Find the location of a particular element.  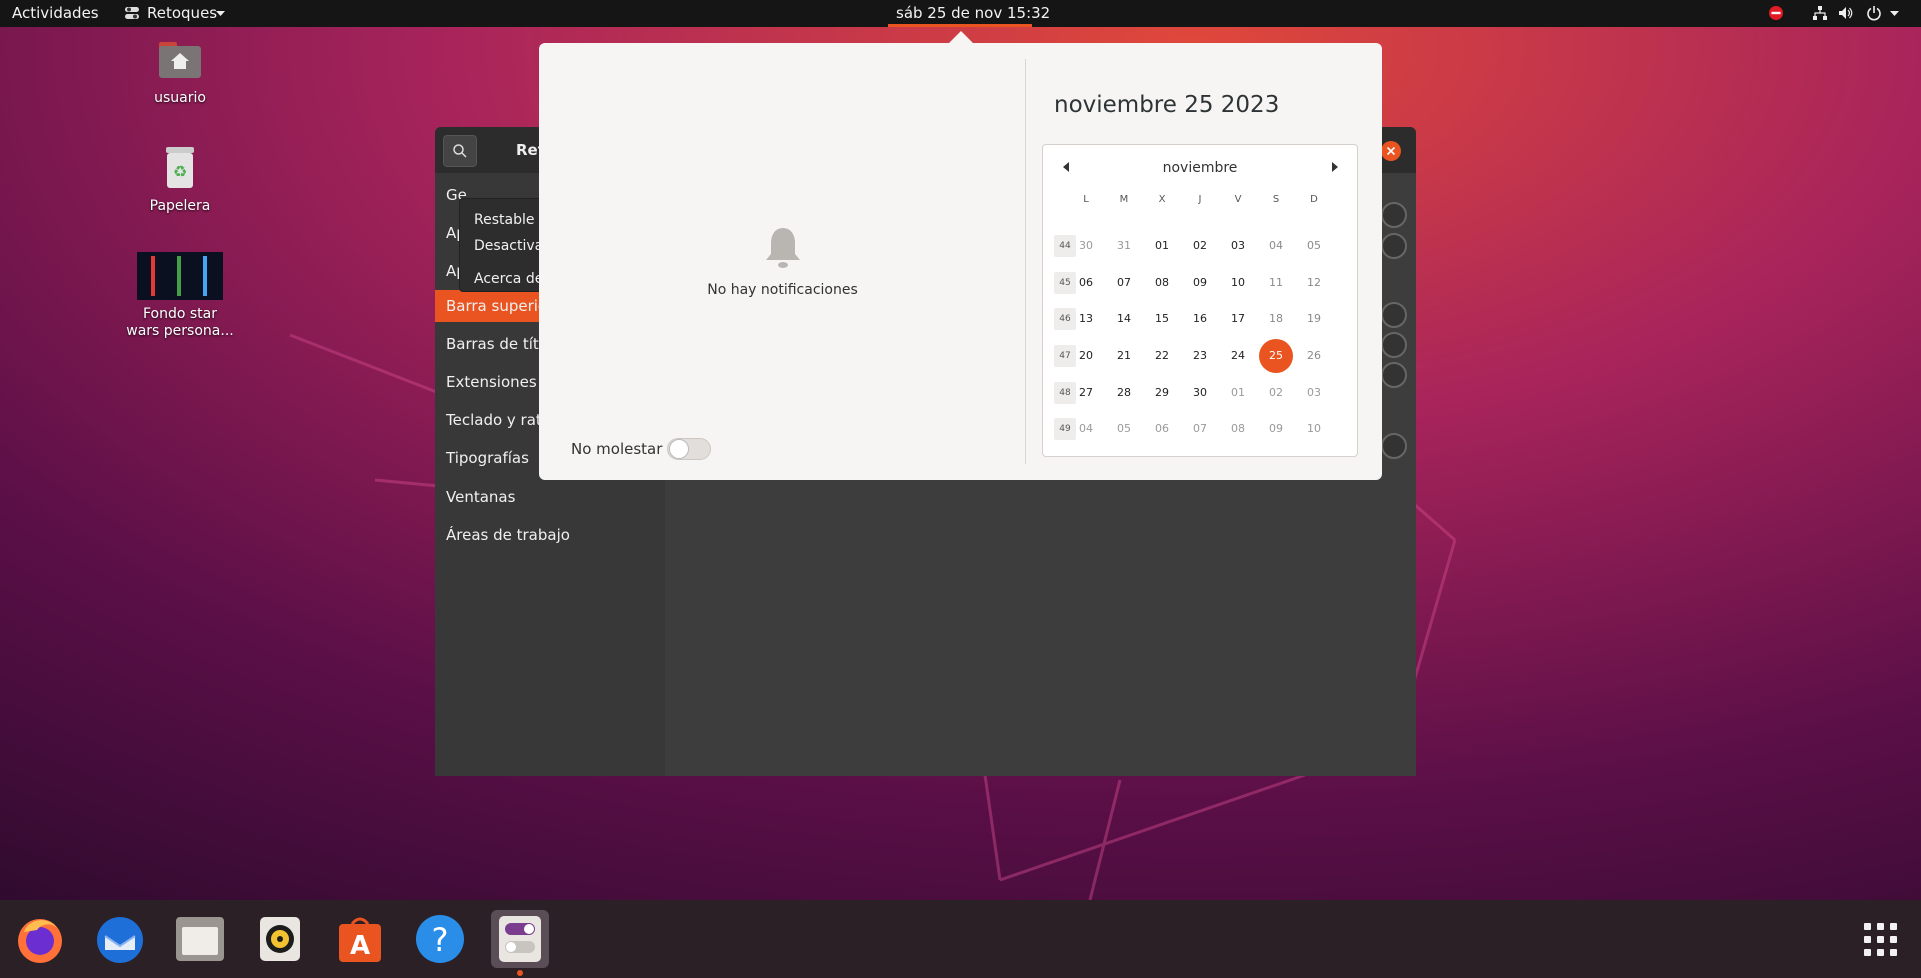

calendar-day: 17 is located at coordinates (1238, 319).